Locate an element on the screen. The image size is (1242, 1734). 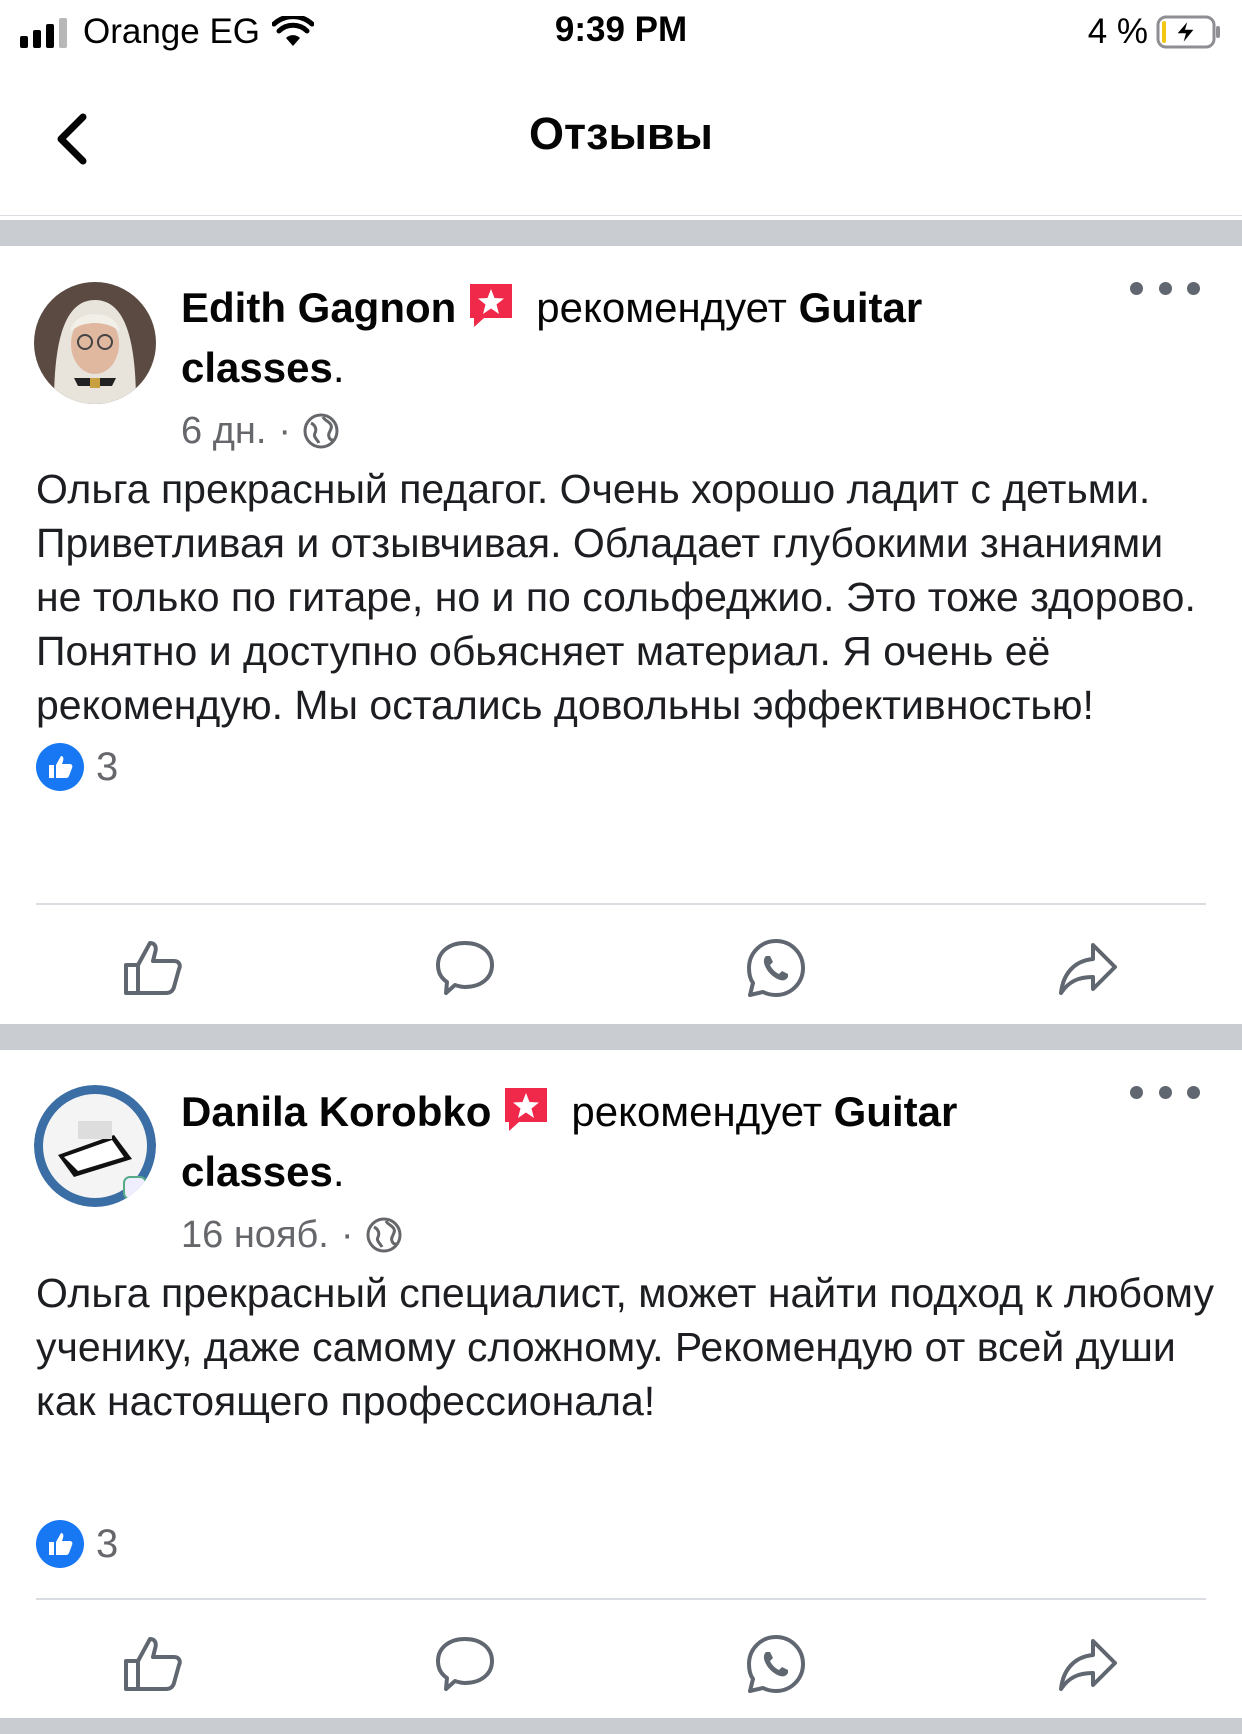
clock: 9:39 PM is located at coordinates (621, 29).